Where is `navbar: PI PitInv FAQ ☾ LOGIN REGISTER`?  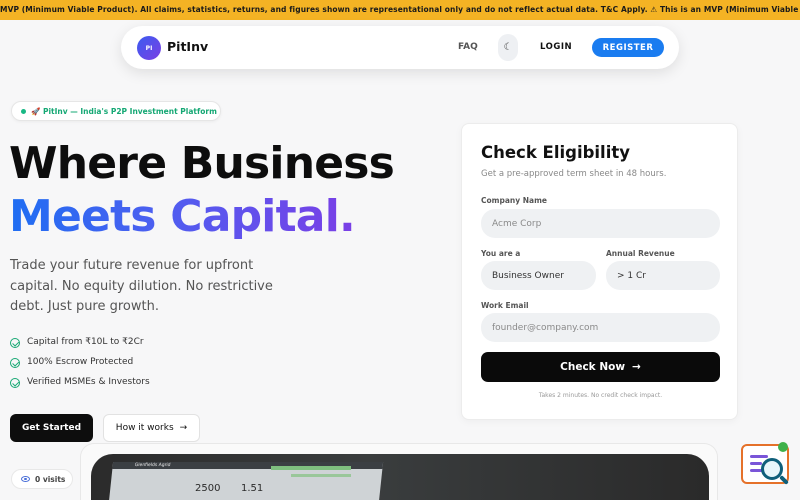
navbar: PI PitInv FAQ ☾ LOGIN REGISTER is located at coordinates (400, 47).